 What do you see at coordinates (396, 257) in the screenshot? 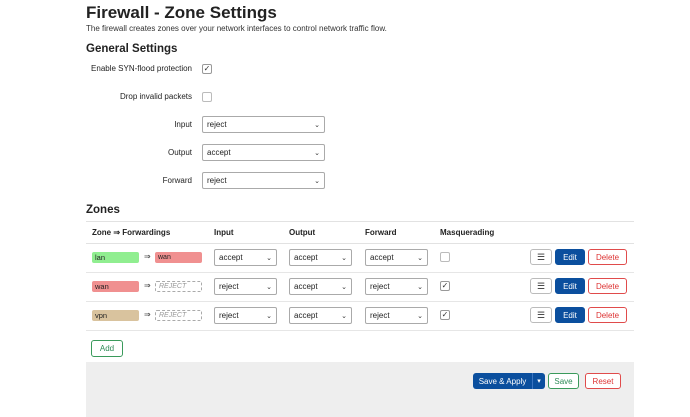
I see `zone-forward-select: accept ⌄` at bounding box center [396, 257].